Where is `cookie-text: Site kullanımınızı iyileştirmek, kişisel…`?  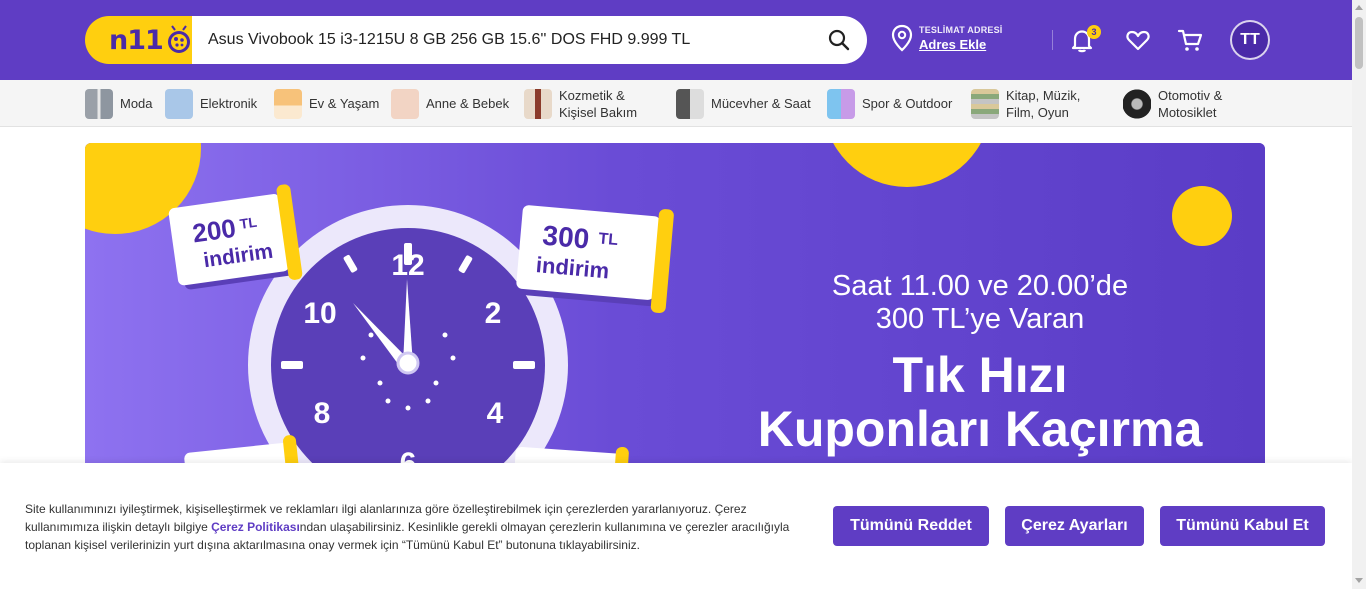
cookie-text: Site kullanımınızı iyileştirmek, kişisel… is located at coordinates (410, 527).